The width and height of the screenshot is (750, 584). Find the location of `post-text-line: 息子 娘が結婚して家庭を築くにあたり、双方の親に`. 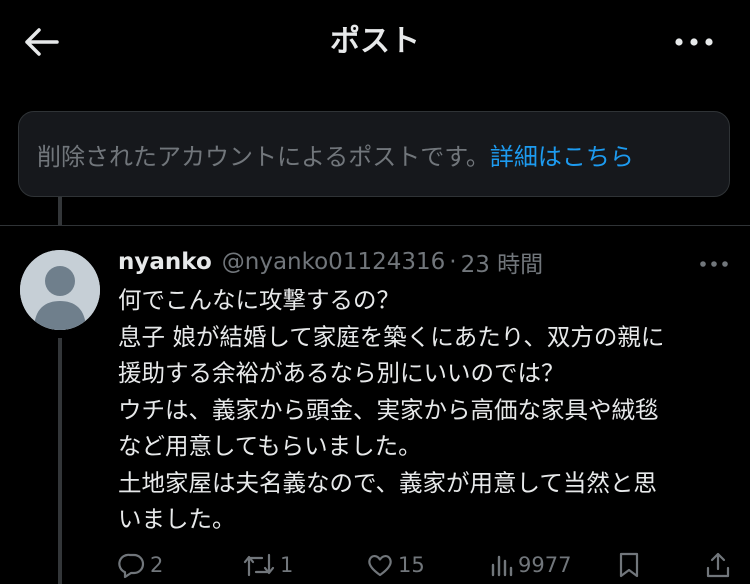

post-text-line: 息子 娘が結婚して家庭を築くにあたり、双方の親に is located at coordinates (391, 336).